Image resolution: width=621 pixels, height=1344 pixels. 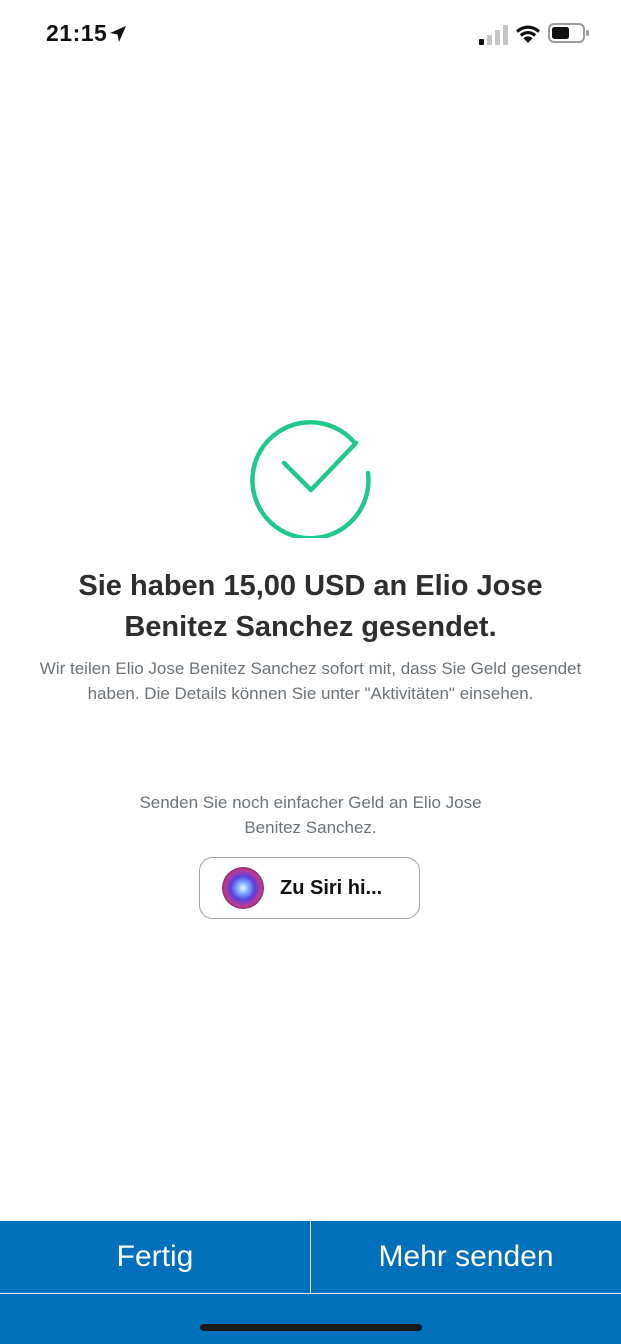 I want to click on location-arrow-icon, so click(x=118, y=34).